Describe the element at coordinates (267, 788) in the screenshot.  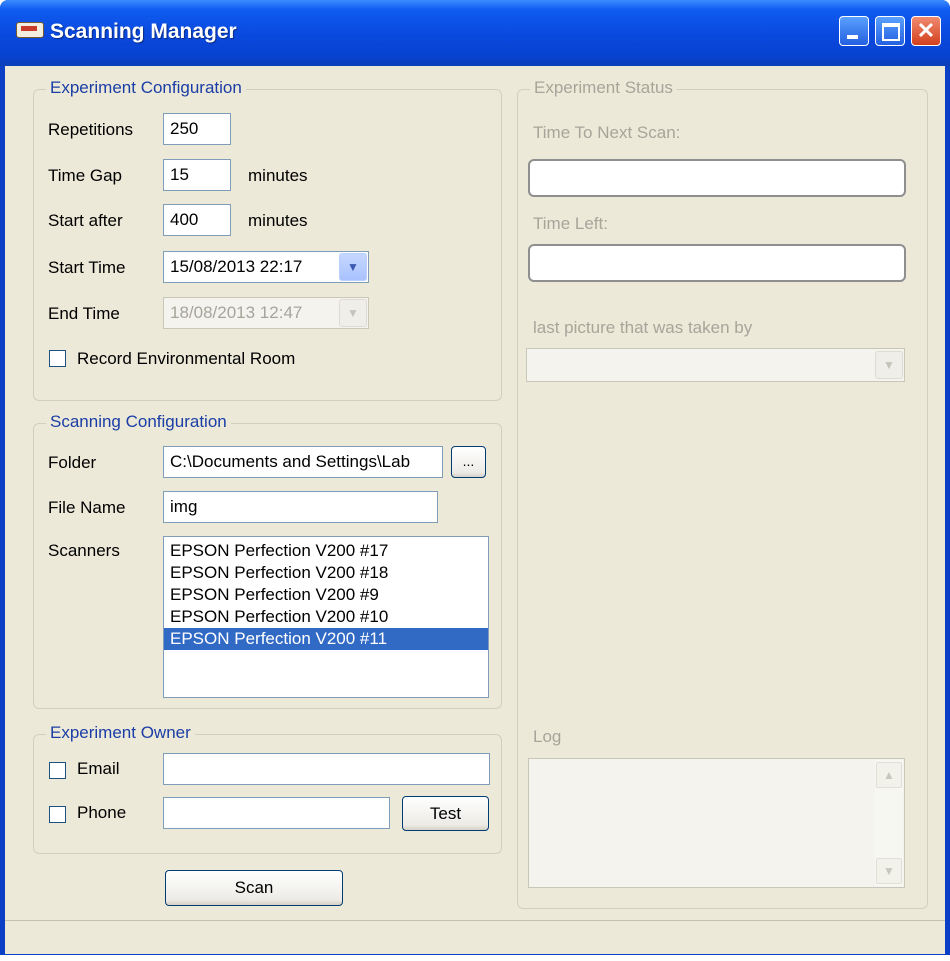
I see `experiment-owner-group: Experiment Owner` at that location.